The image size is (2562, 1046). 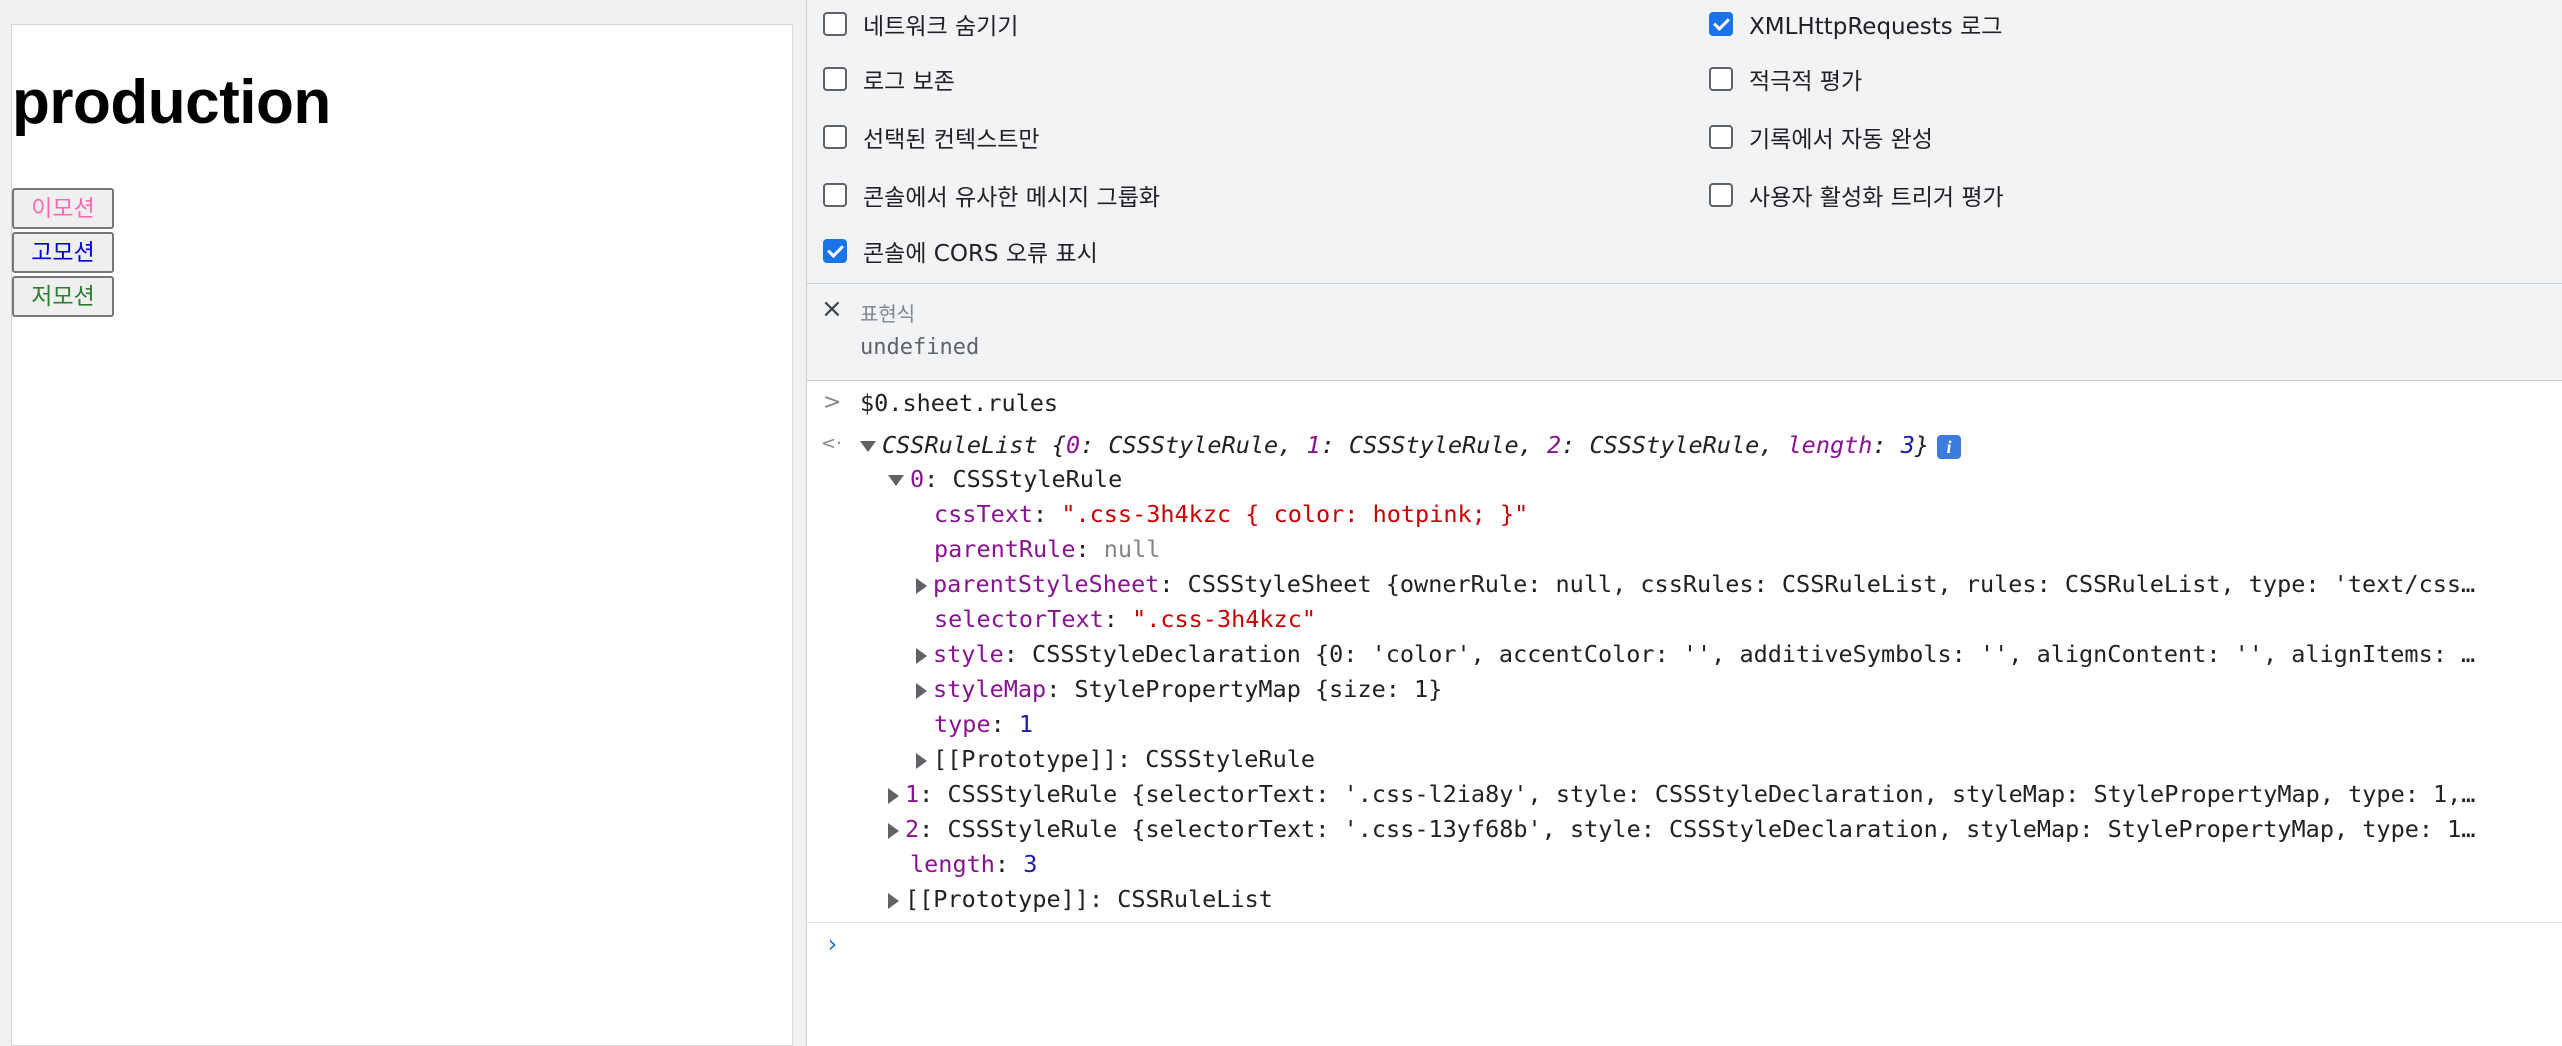 What do you see at coordinates (920, 347) in the screenshot?
I see `live-expression-value: undefined` at bounding box center [920, 347].